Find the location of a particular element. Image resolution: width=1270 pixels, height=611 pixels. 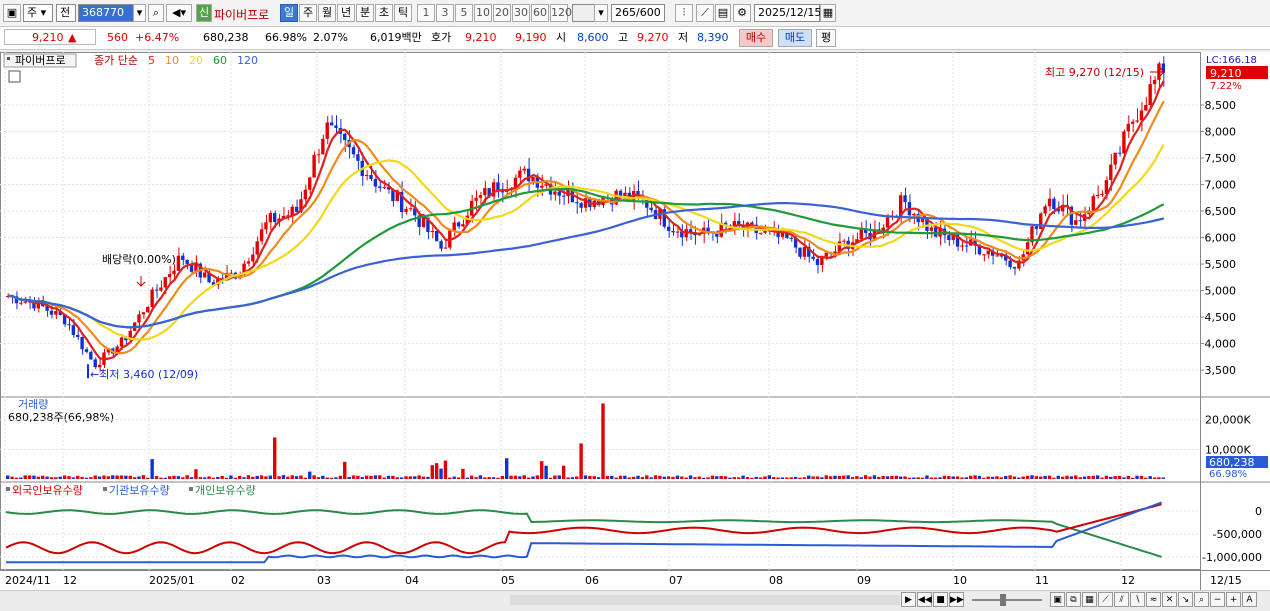

fibo-icon: ≈ is located at coordinates (1153, 599).